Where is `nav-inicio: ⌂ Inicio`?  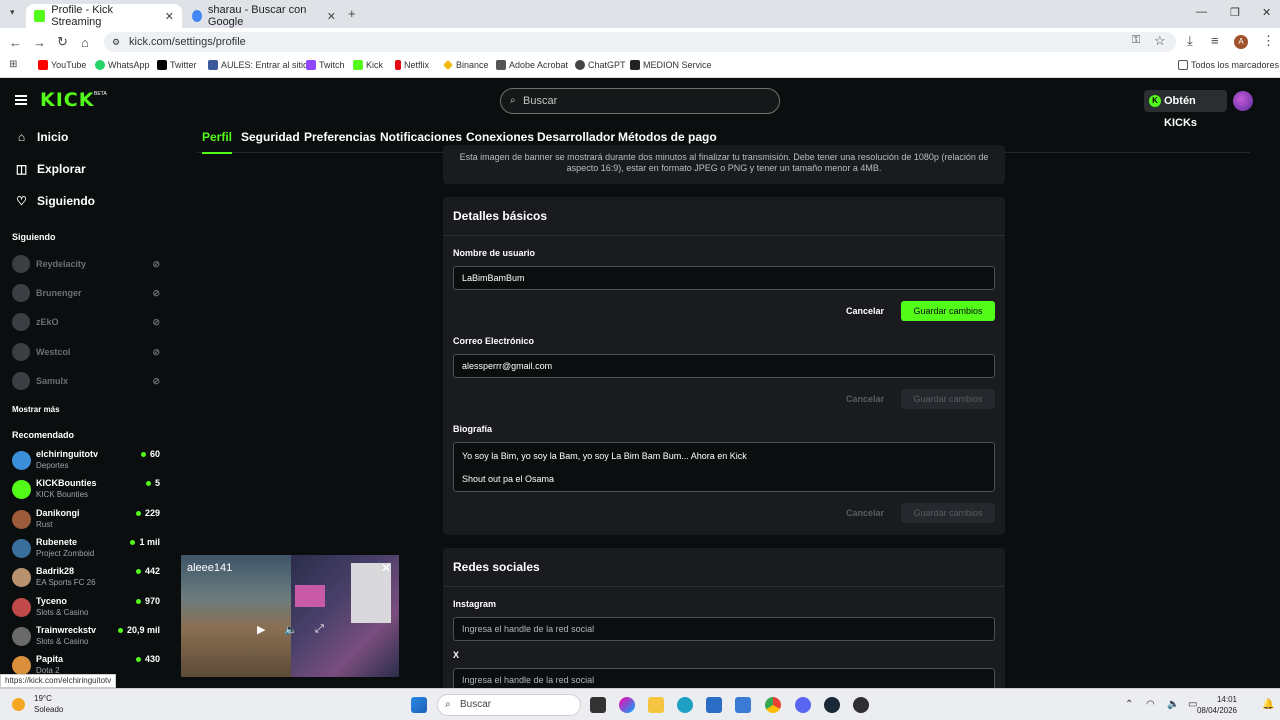
nav-inicio: ⌂ Inicio is located at coordinates (41, 137).